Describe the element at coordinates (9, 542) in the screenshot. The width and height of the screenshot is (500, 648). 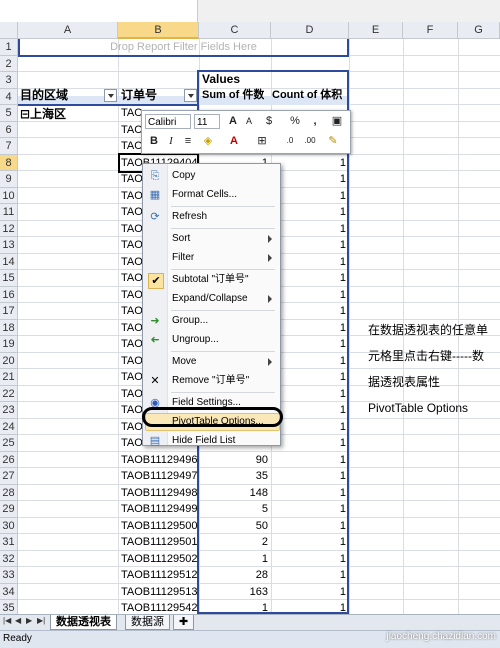
I see `row-header: 31` at that location.